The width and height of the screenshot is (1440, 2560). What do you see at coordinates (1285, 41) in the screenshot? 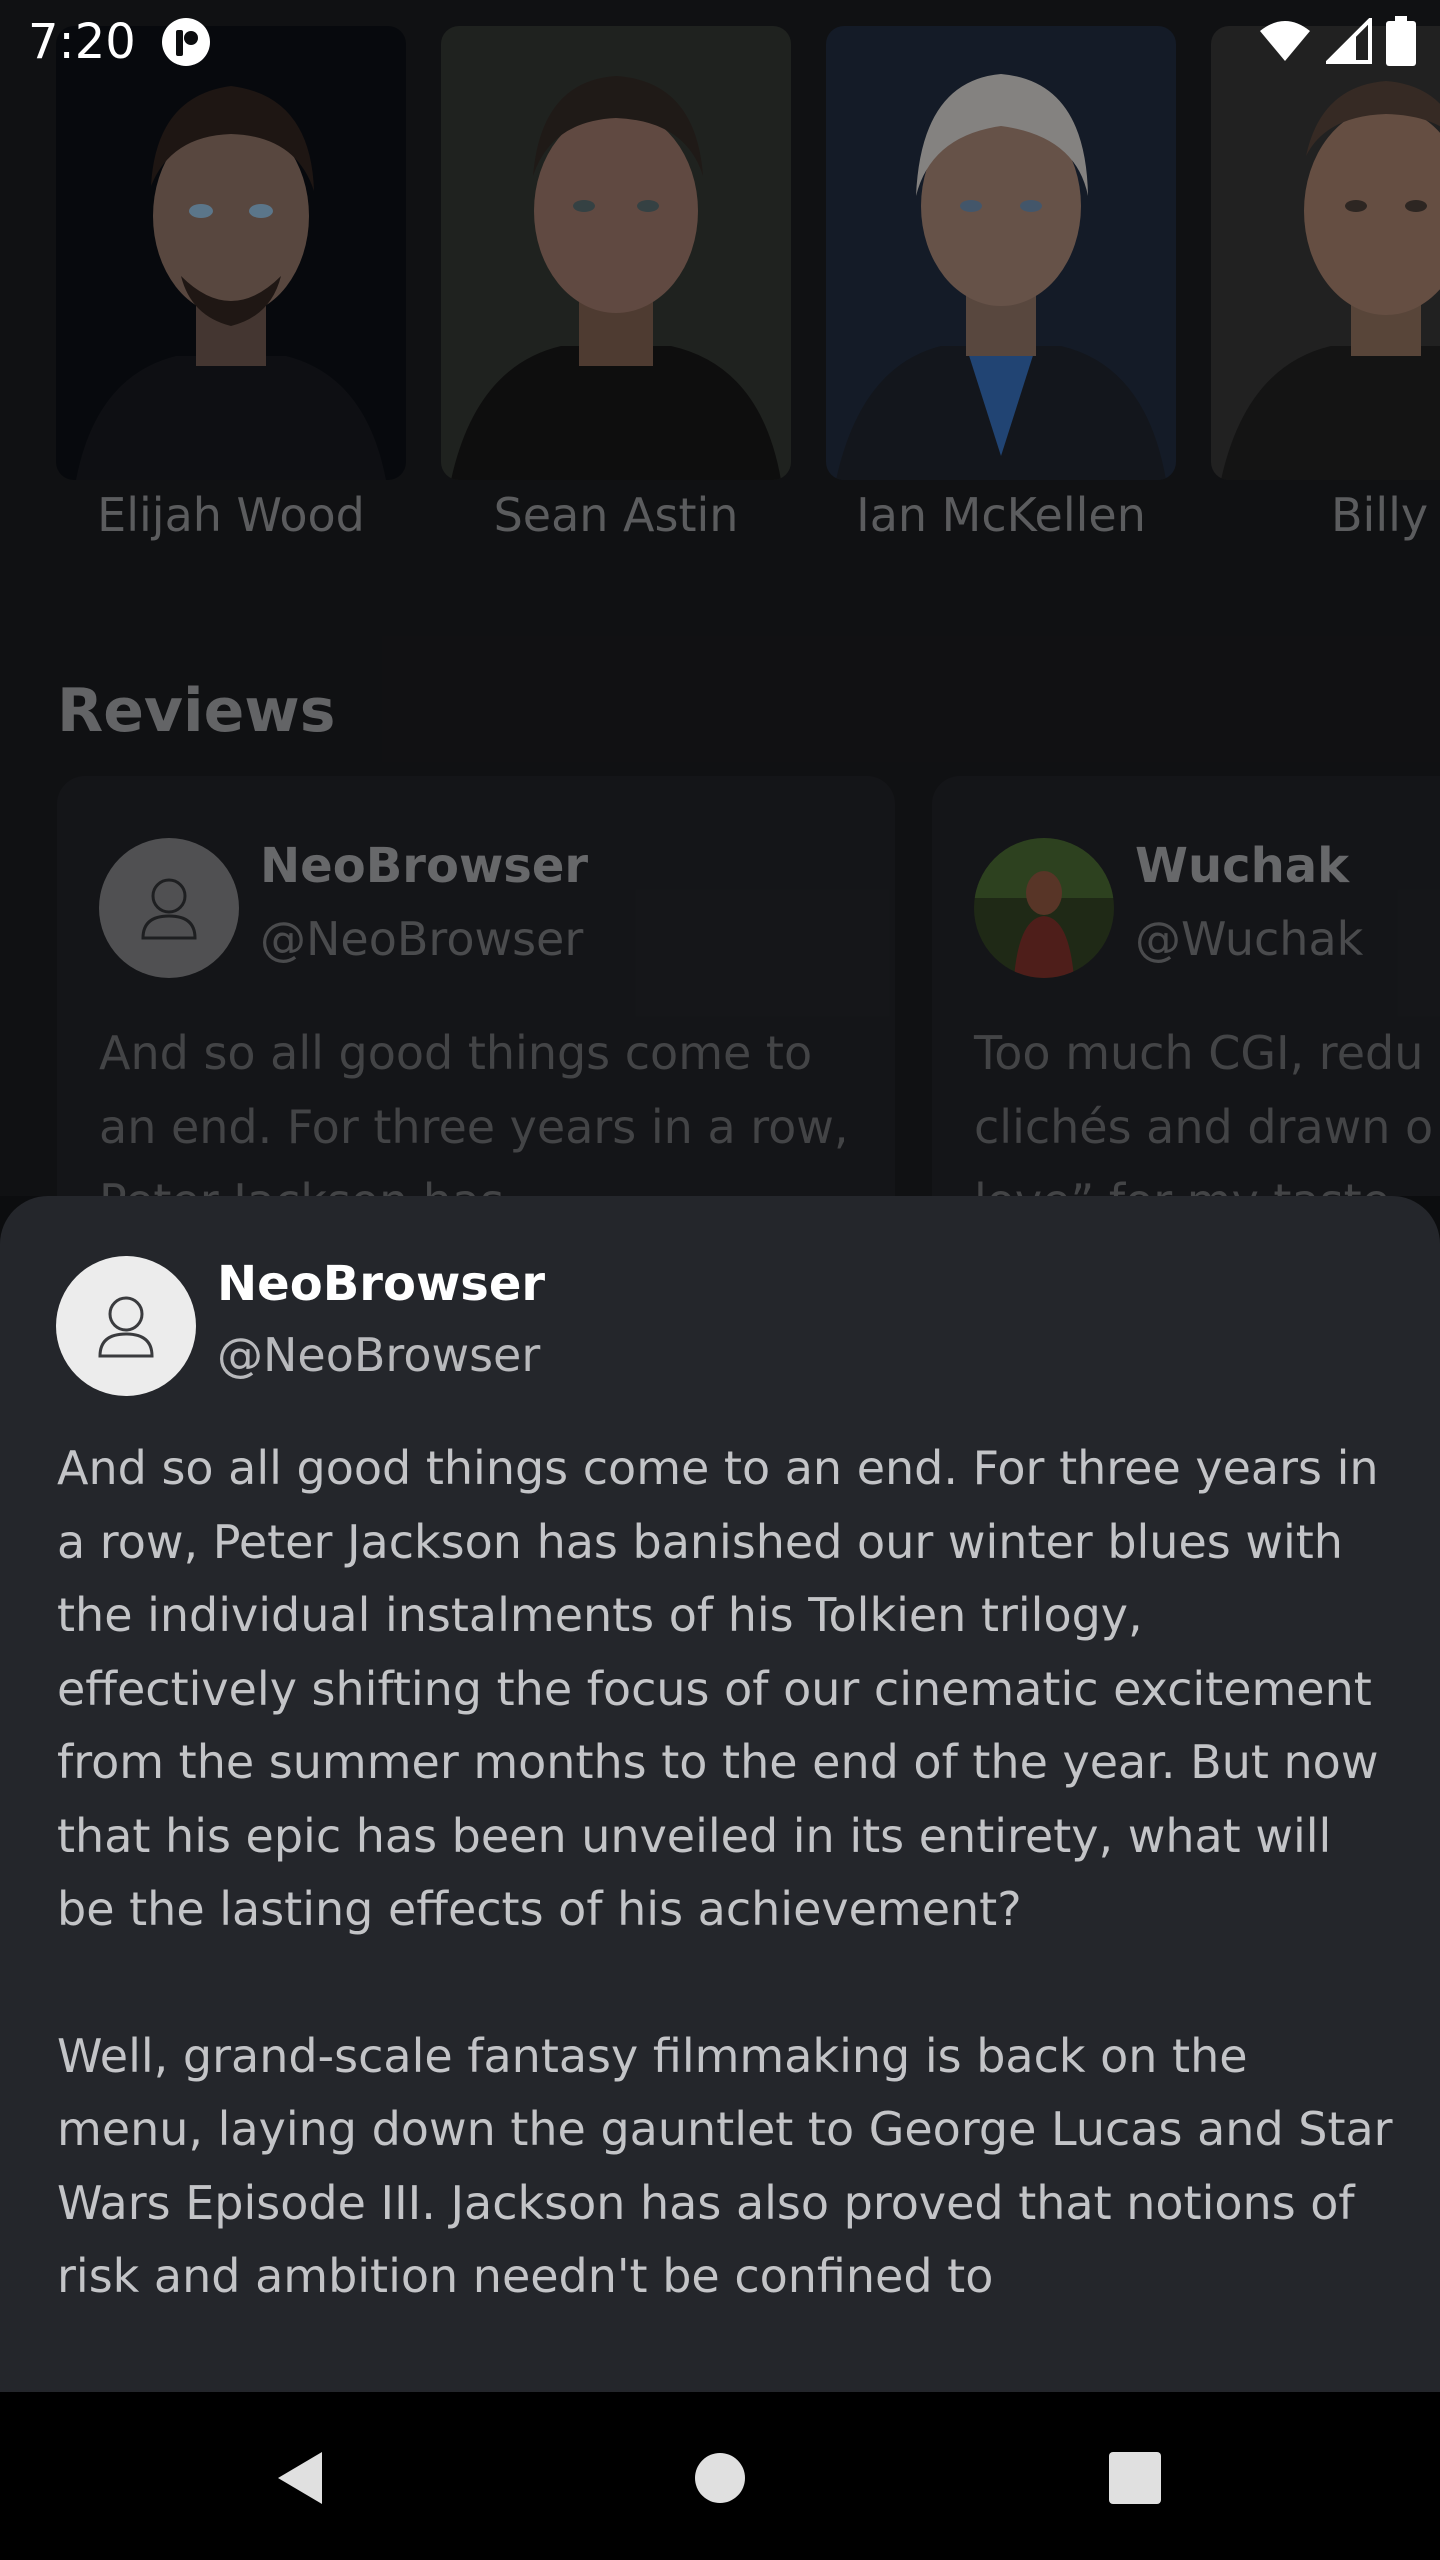
I see `wifi-icon` at bounding box center [1285, 41].